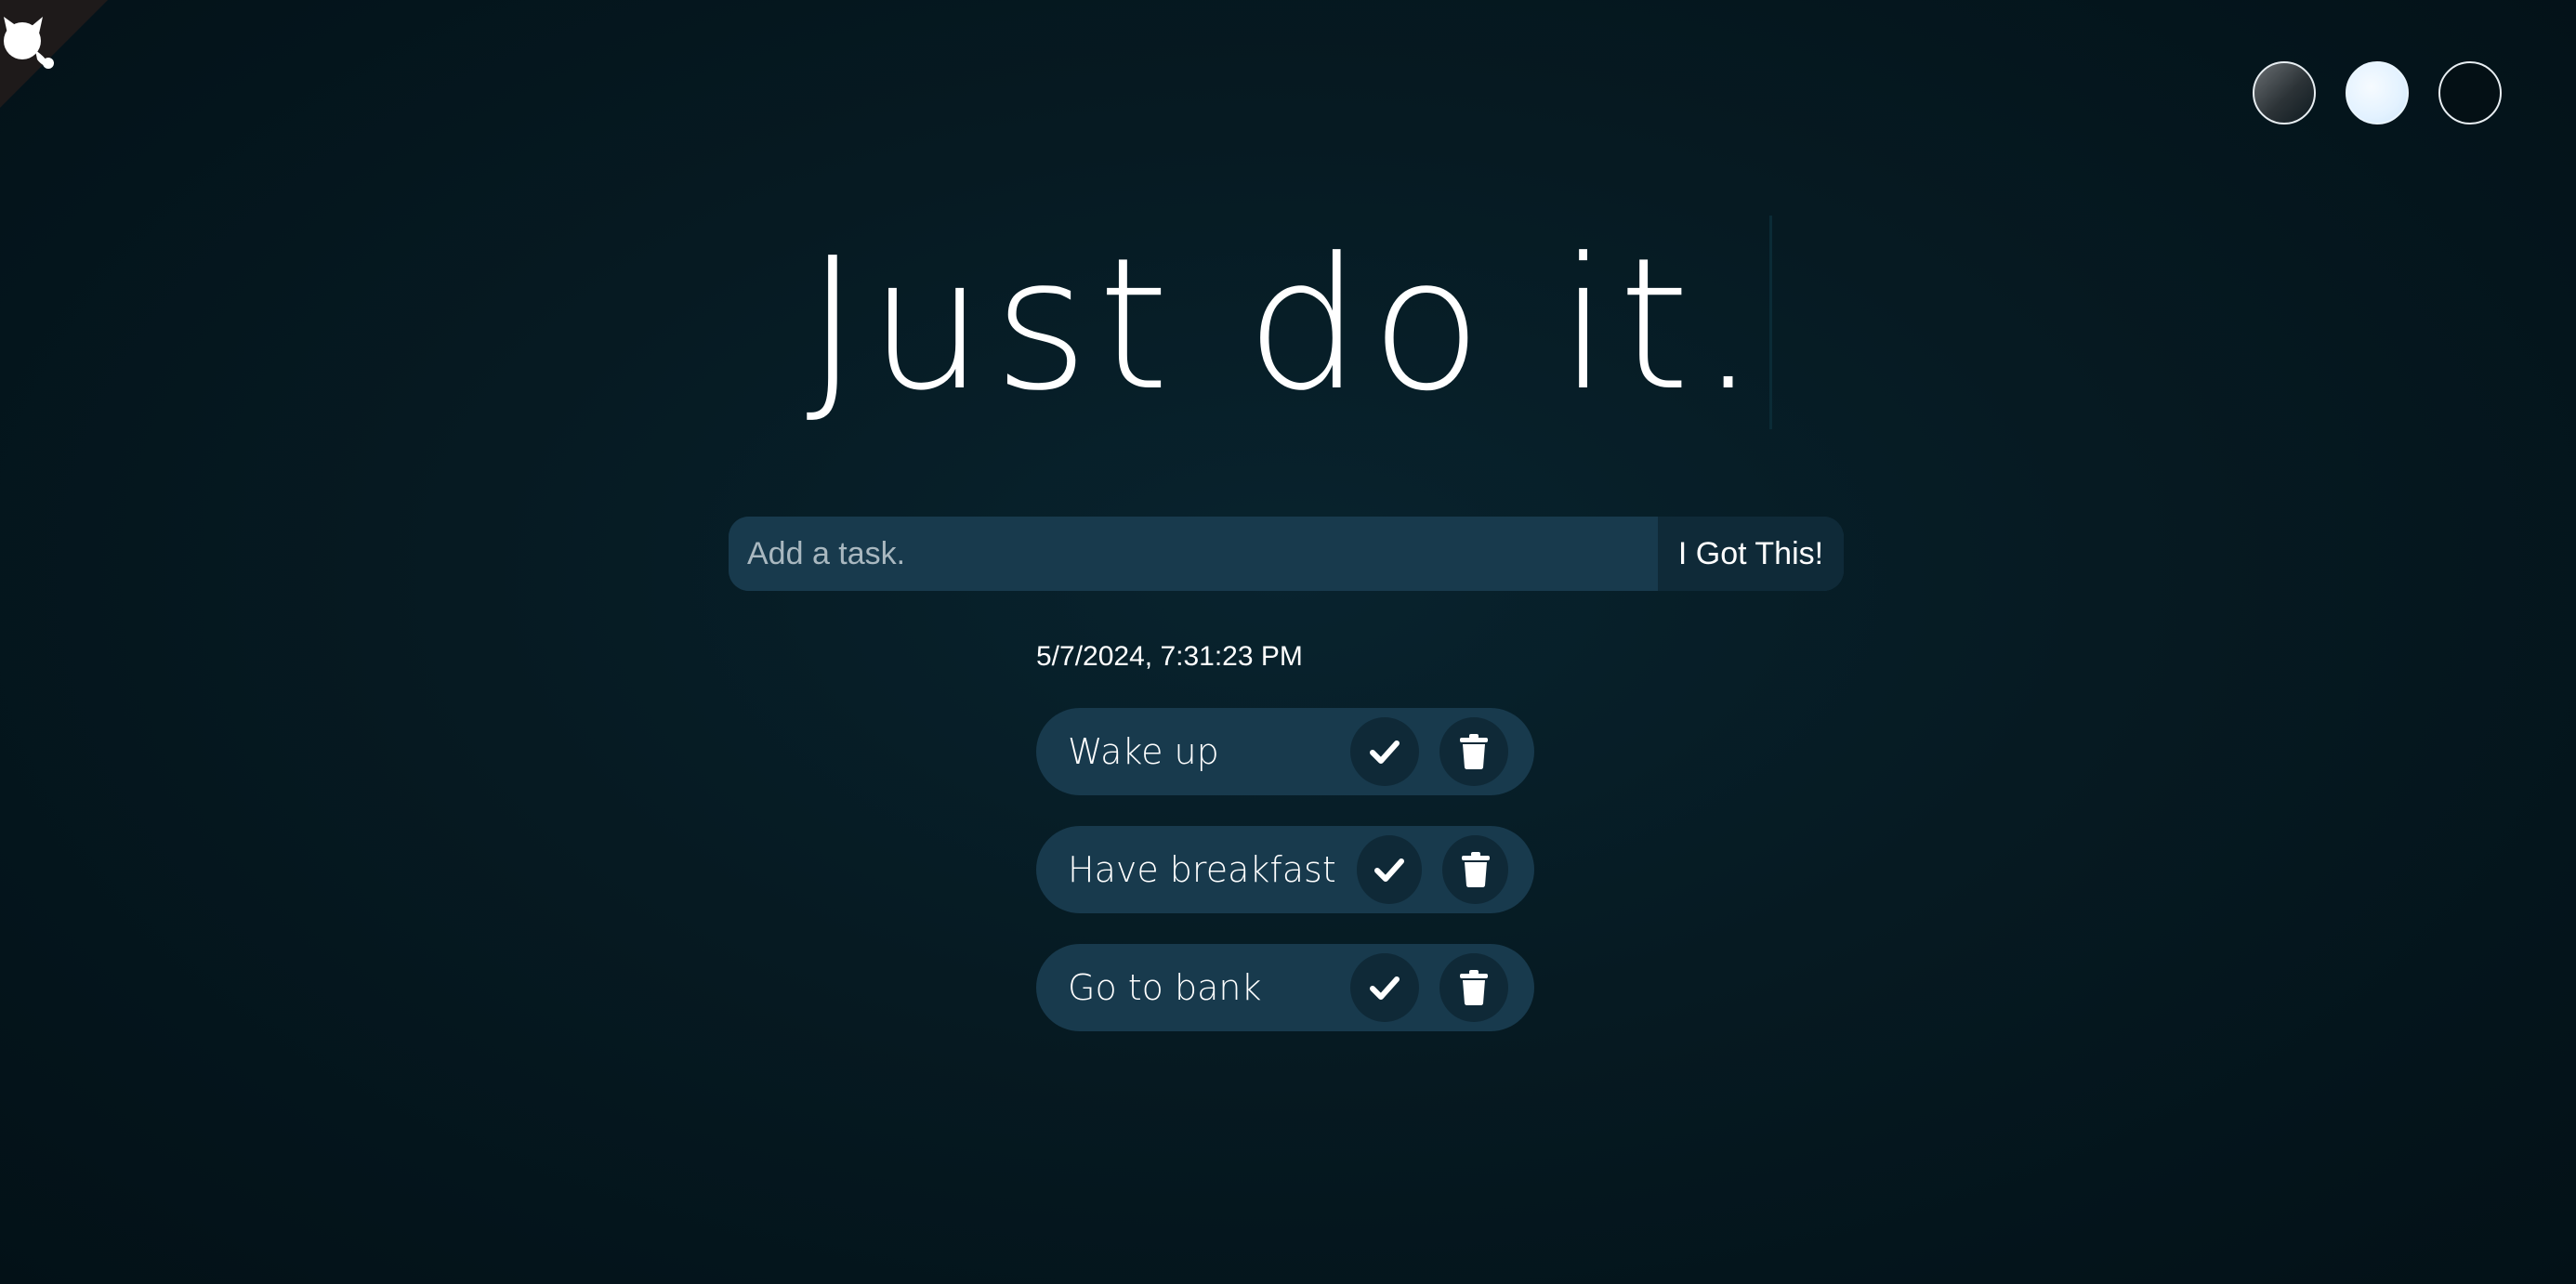 The image size is (2576, 1284). Describe the element at coordinates (1770, 322) in the screenshot. I see `typing-caret` at that location.